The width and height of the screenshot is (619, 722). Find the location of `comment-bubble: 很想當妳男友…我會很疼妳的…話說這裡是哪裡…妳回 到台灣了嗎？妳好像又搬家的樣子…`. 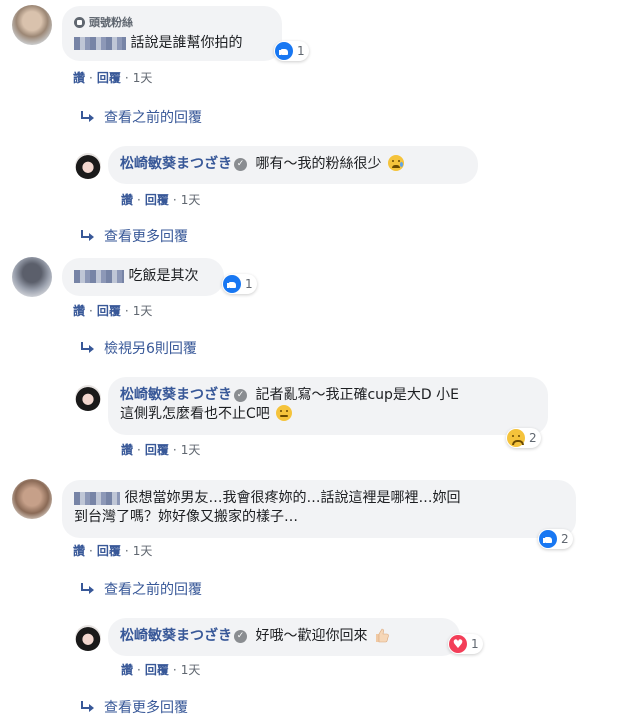

comment-bubble: 很想當妳男友…我會很疼妳的…話說這裡是哪裡…妳回 到台灣了嗎？妳好像又搬家的樣子… is located at coordinates (319, 509).